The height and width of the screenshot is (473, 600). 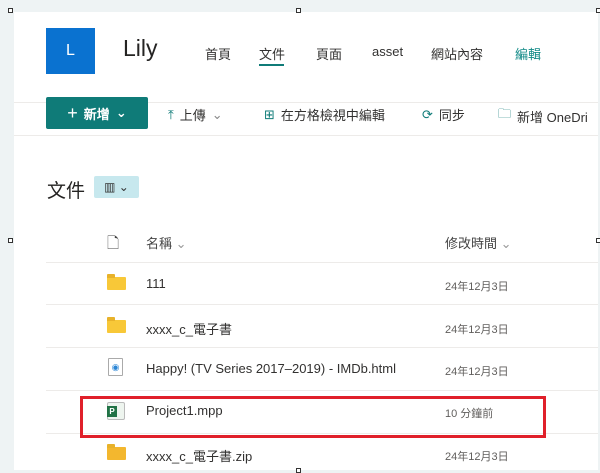 I want to click on sync-label: 同步, so click(x=451, y=115).